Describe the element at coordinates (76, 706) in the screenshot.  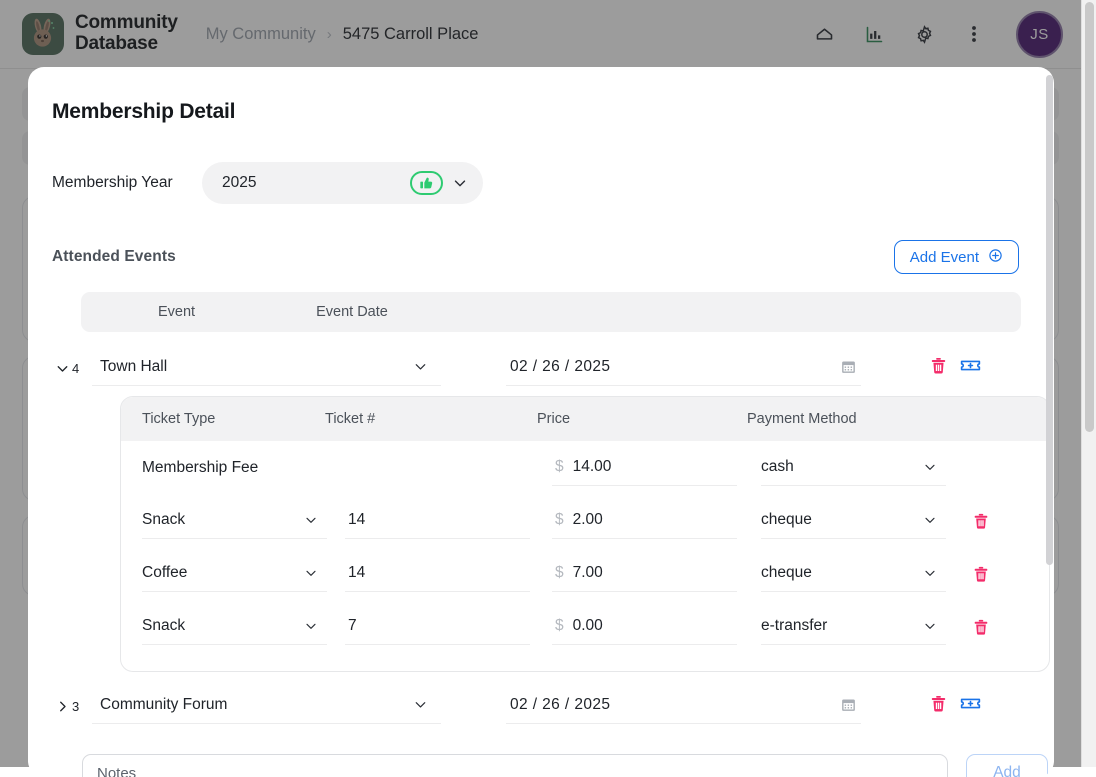
I see `ticket-count-badge: 3` at that location.